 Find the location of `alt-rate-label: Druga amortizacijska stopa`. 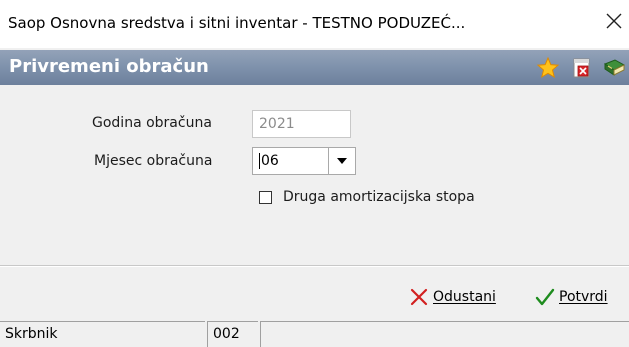

alt-rate-label: Druga amortizacijska stopa is located at coordinates (379, 197).